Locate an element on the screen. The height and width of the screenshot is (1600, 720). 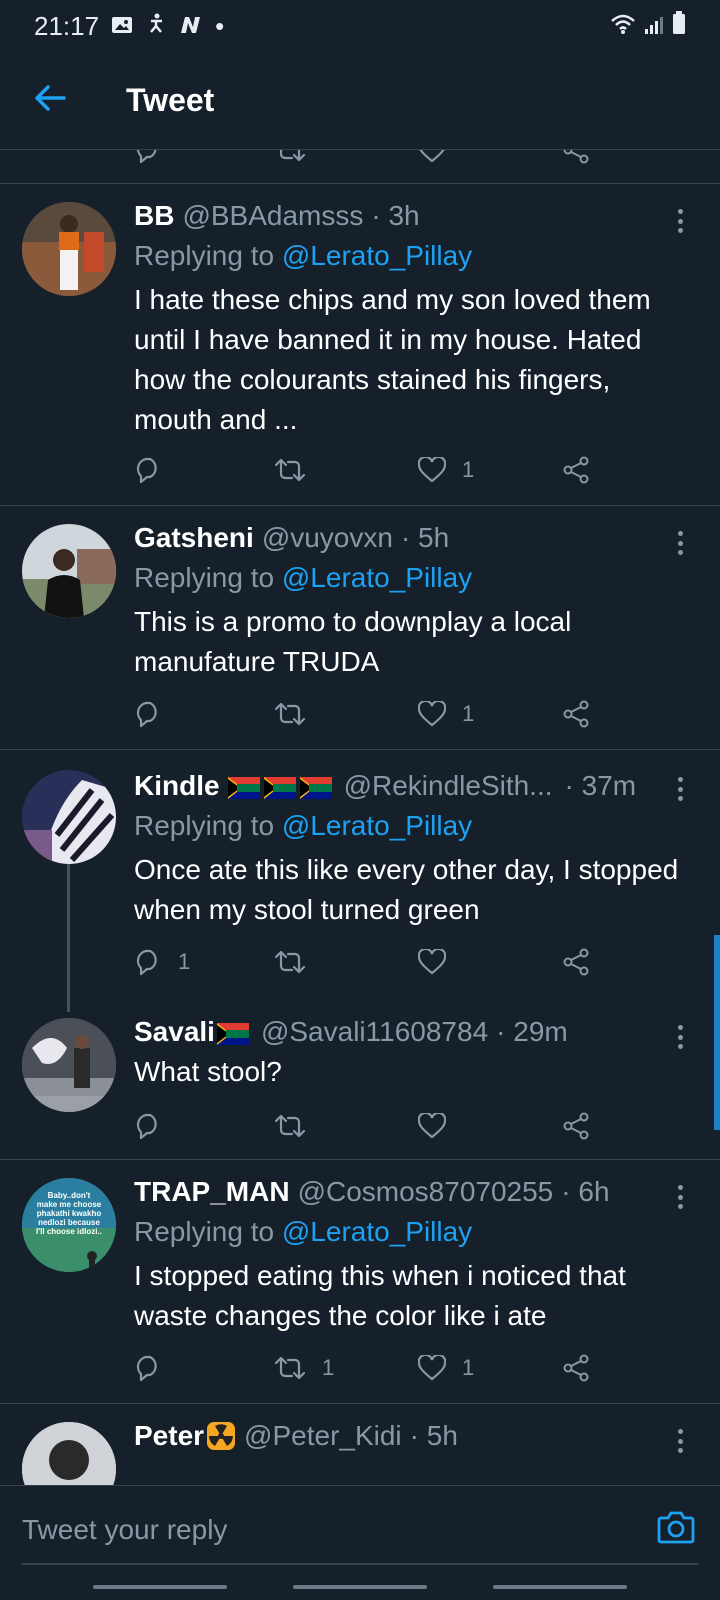
avatar-caption-line: make me choose is located at coordinates (69, 1204).